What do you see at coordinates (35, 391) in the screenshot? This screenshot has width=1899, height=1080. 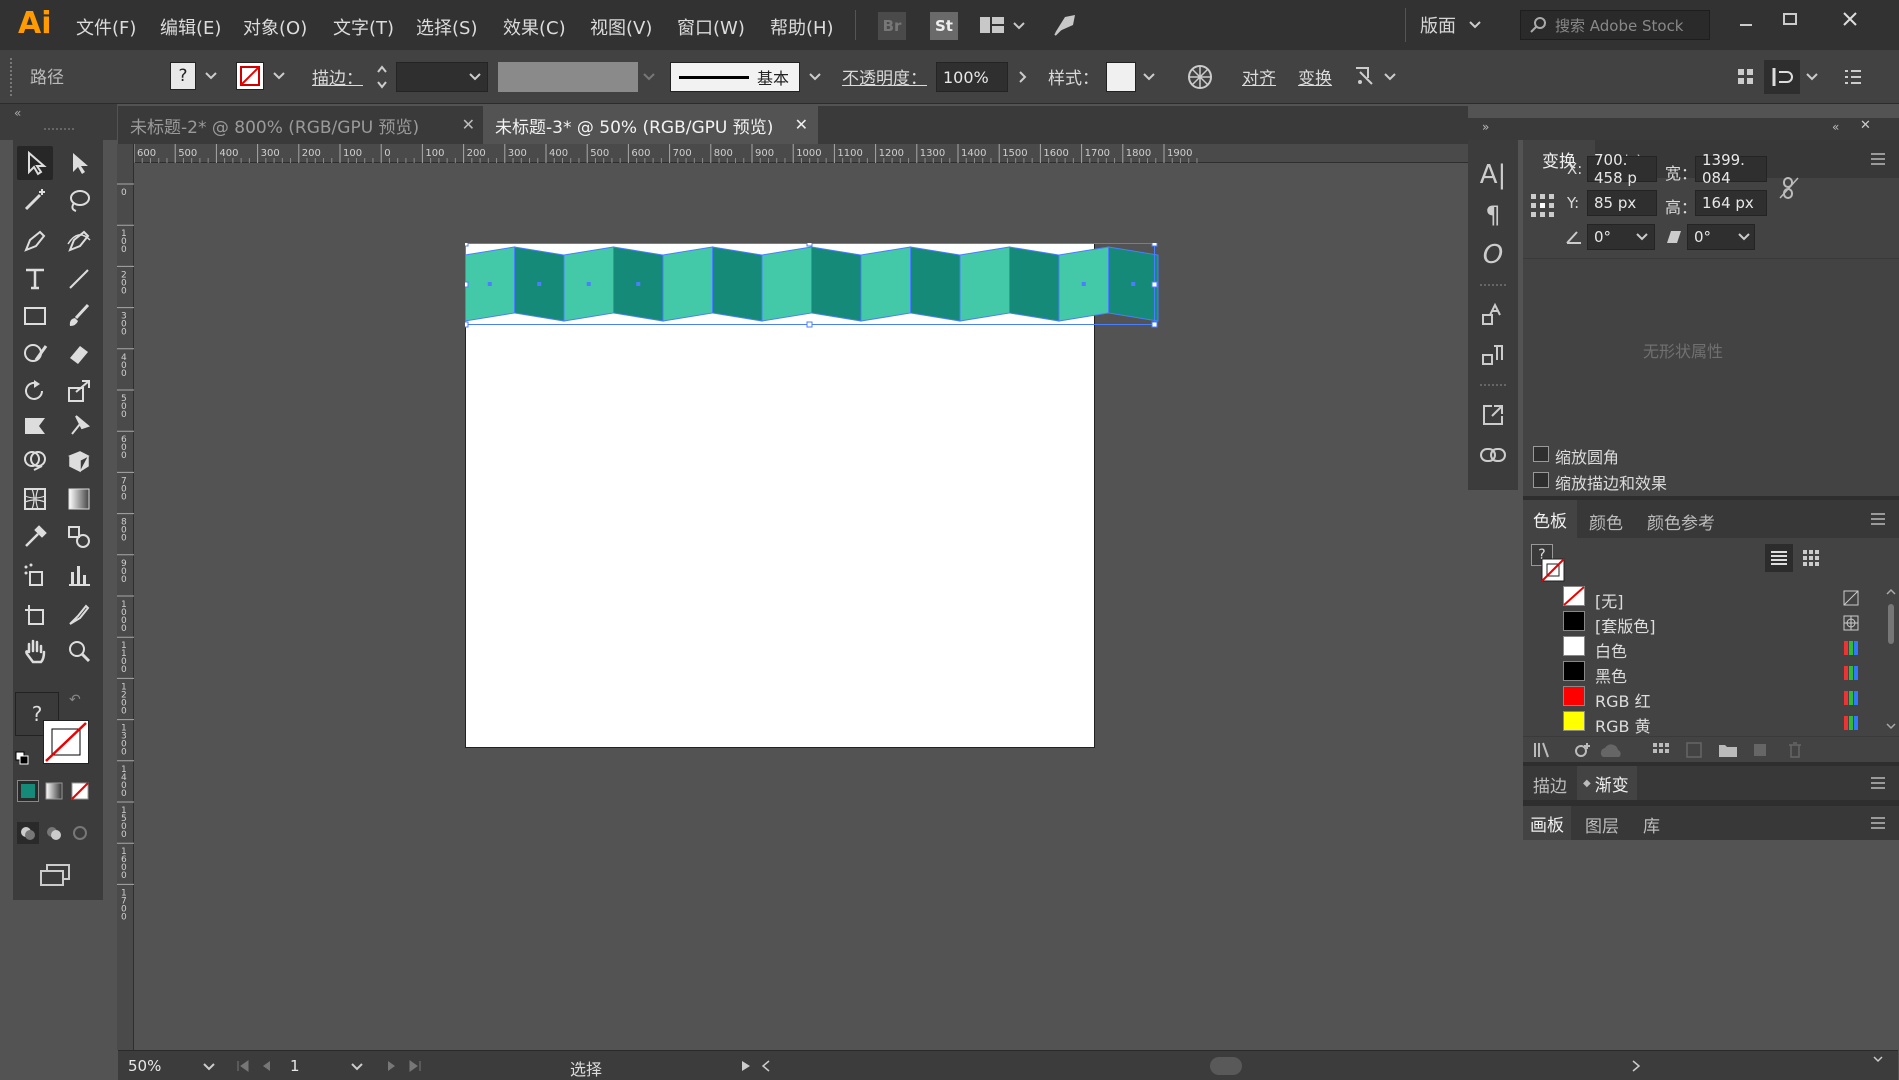 I see `rotate-tool-icon` at bounding box center [35, 391].